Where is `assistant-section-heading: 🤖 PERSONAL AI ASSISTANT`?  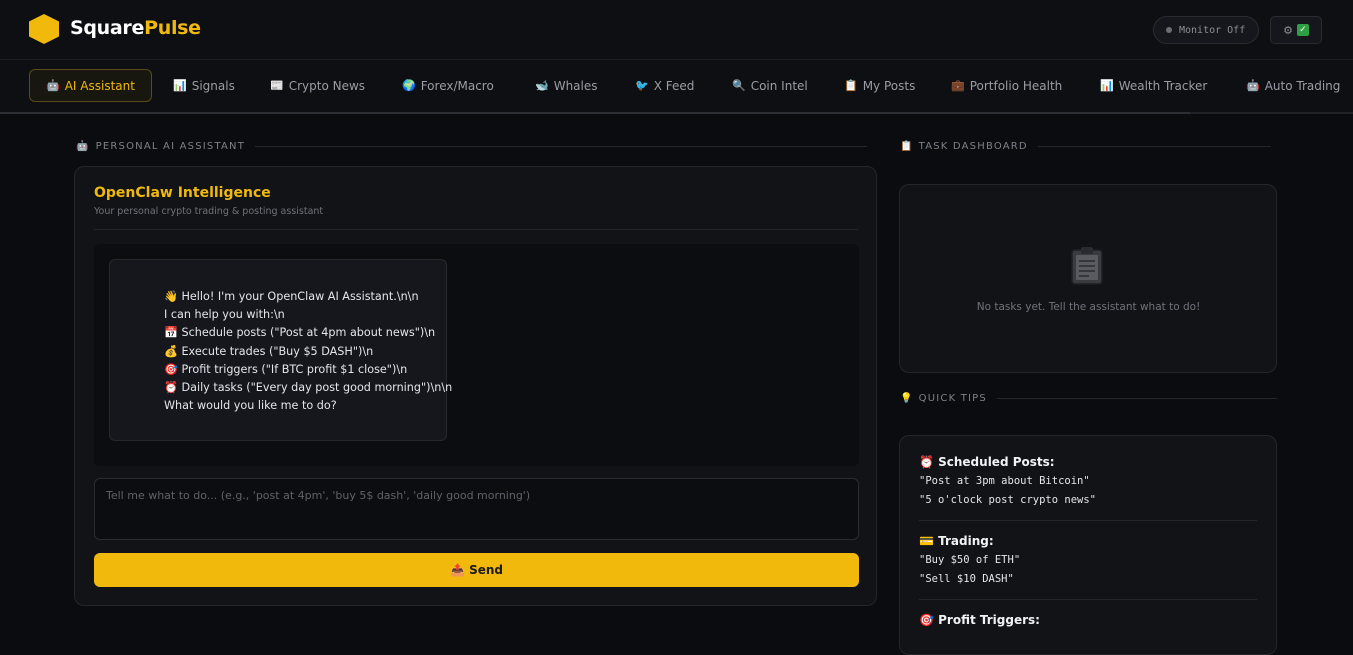 assistant-section-heading: 🤖 PERSONAL AI ASSISTANT is located at coordinates (472, 146).